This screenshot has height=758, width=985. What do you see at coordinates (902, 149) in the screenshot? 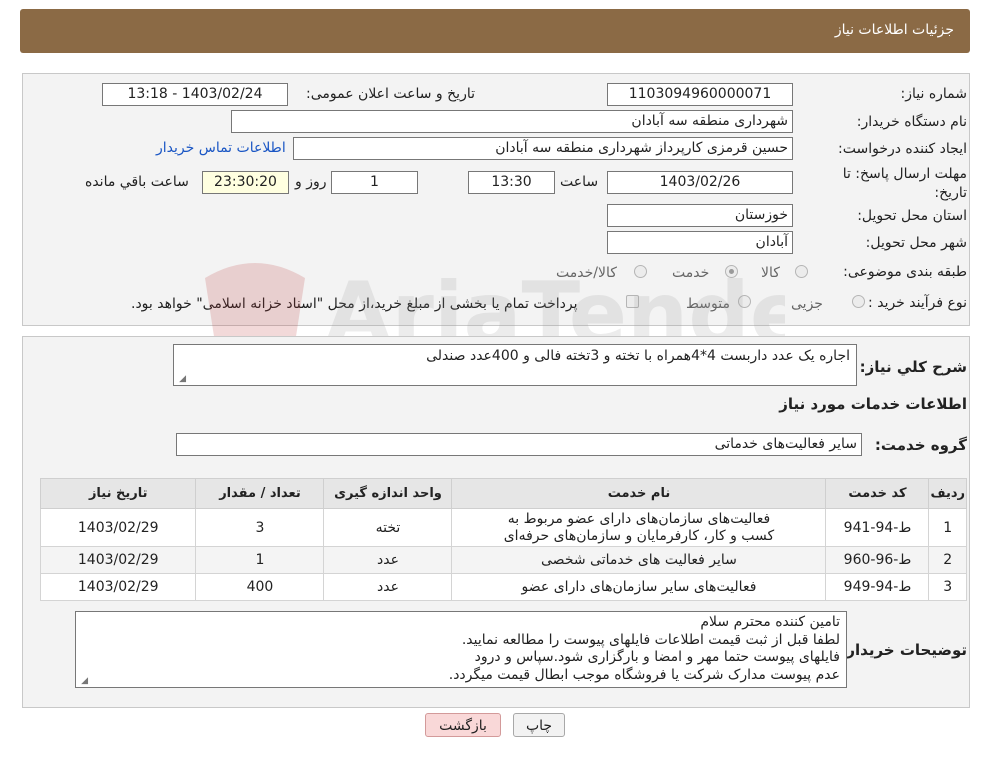
I see `creator-label: ایجاد کننده درخواست:` at bounding box center [902, 149].